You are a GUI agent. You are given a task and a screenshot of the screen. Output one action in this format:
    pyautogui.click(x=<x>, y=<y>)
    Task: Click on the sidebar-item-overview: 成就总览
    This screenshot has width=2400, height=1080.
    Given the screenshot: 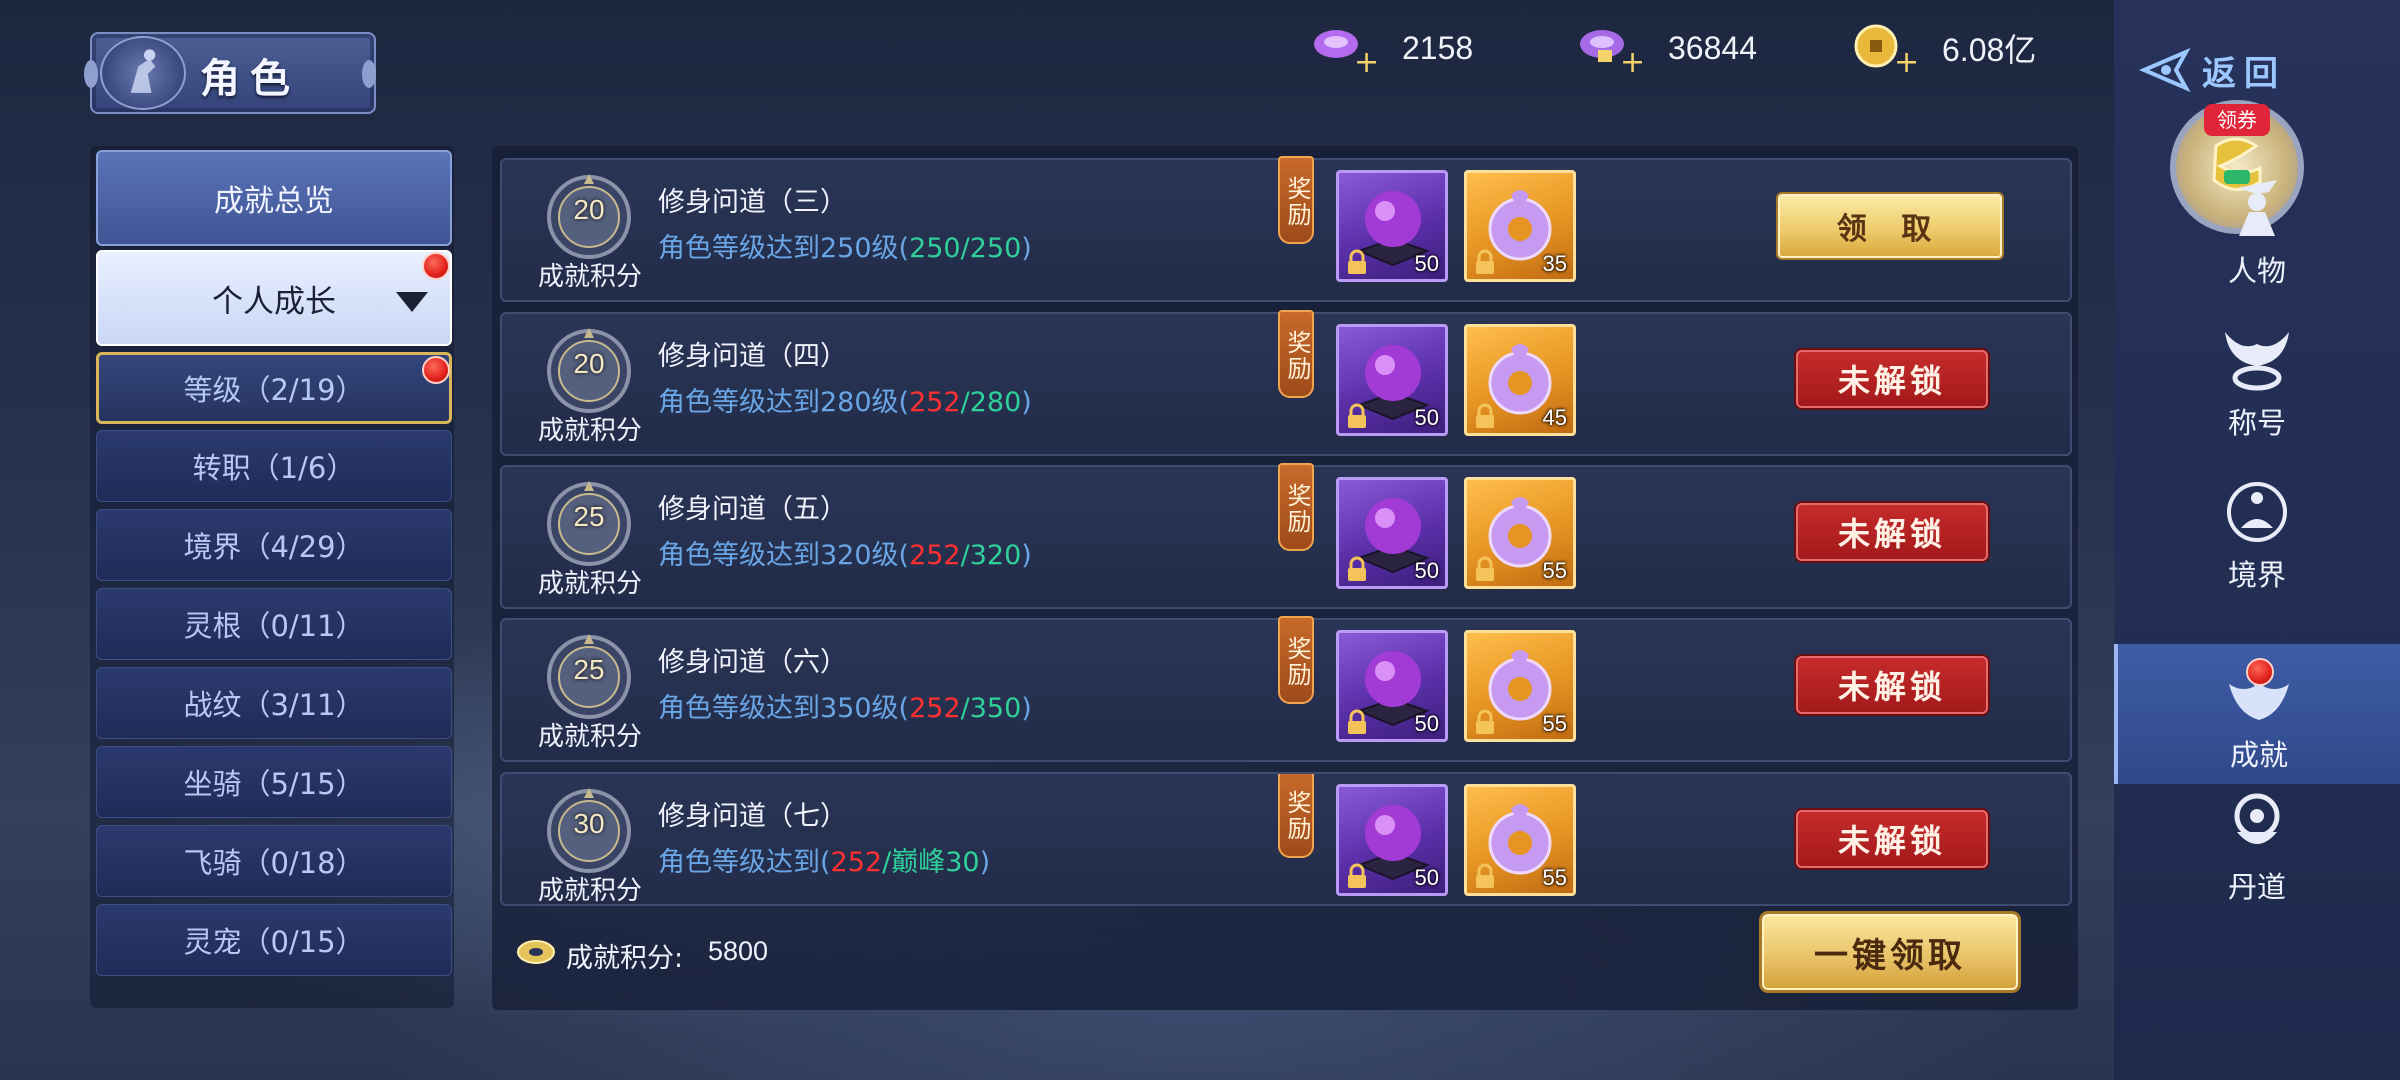 What is the action you would take?
    pyautogui.click(x=274, y=198)
    